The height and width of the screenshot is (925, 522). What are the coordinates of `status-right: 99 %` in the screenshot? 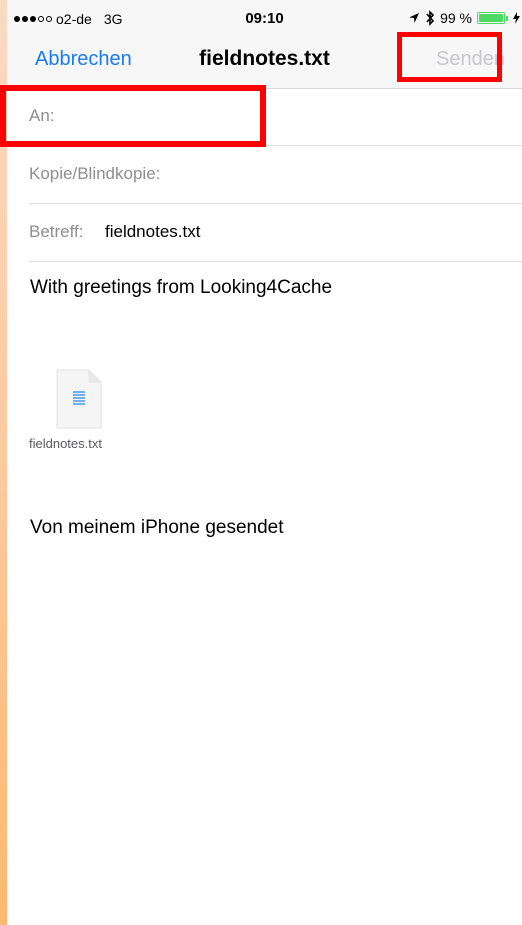 It's located at (464, 18).